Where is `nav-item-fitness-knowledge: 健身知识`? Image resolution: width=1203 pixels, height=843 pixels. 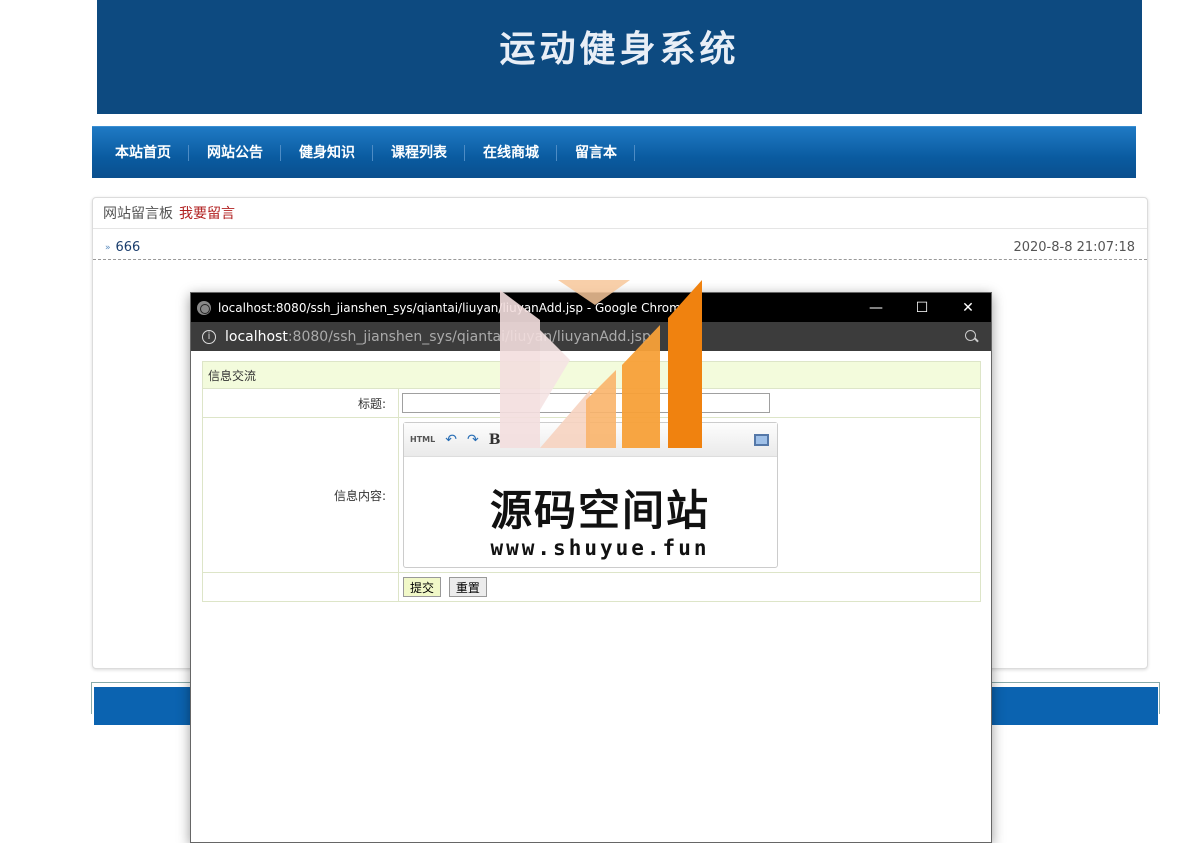
nav-item-fitness-knowledge: 健身知识 is located at coordinates (331, 152).